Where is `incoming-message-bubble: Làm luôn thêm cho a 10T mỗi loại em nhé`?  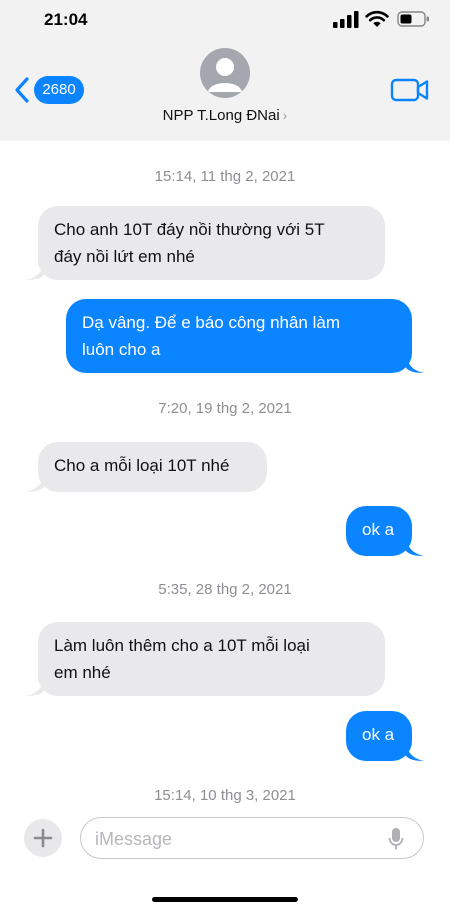 incoming-message-bubble: Làm luôn thêm cho a 10T mỗi loại em nhé is located at coordinates (211, 659).